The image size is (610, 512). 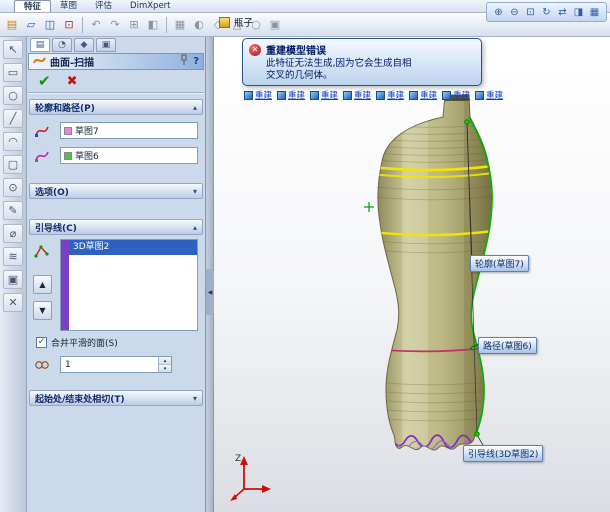 I want to click on zoom-out-icon: ⊖, so click(x=514, y=12).